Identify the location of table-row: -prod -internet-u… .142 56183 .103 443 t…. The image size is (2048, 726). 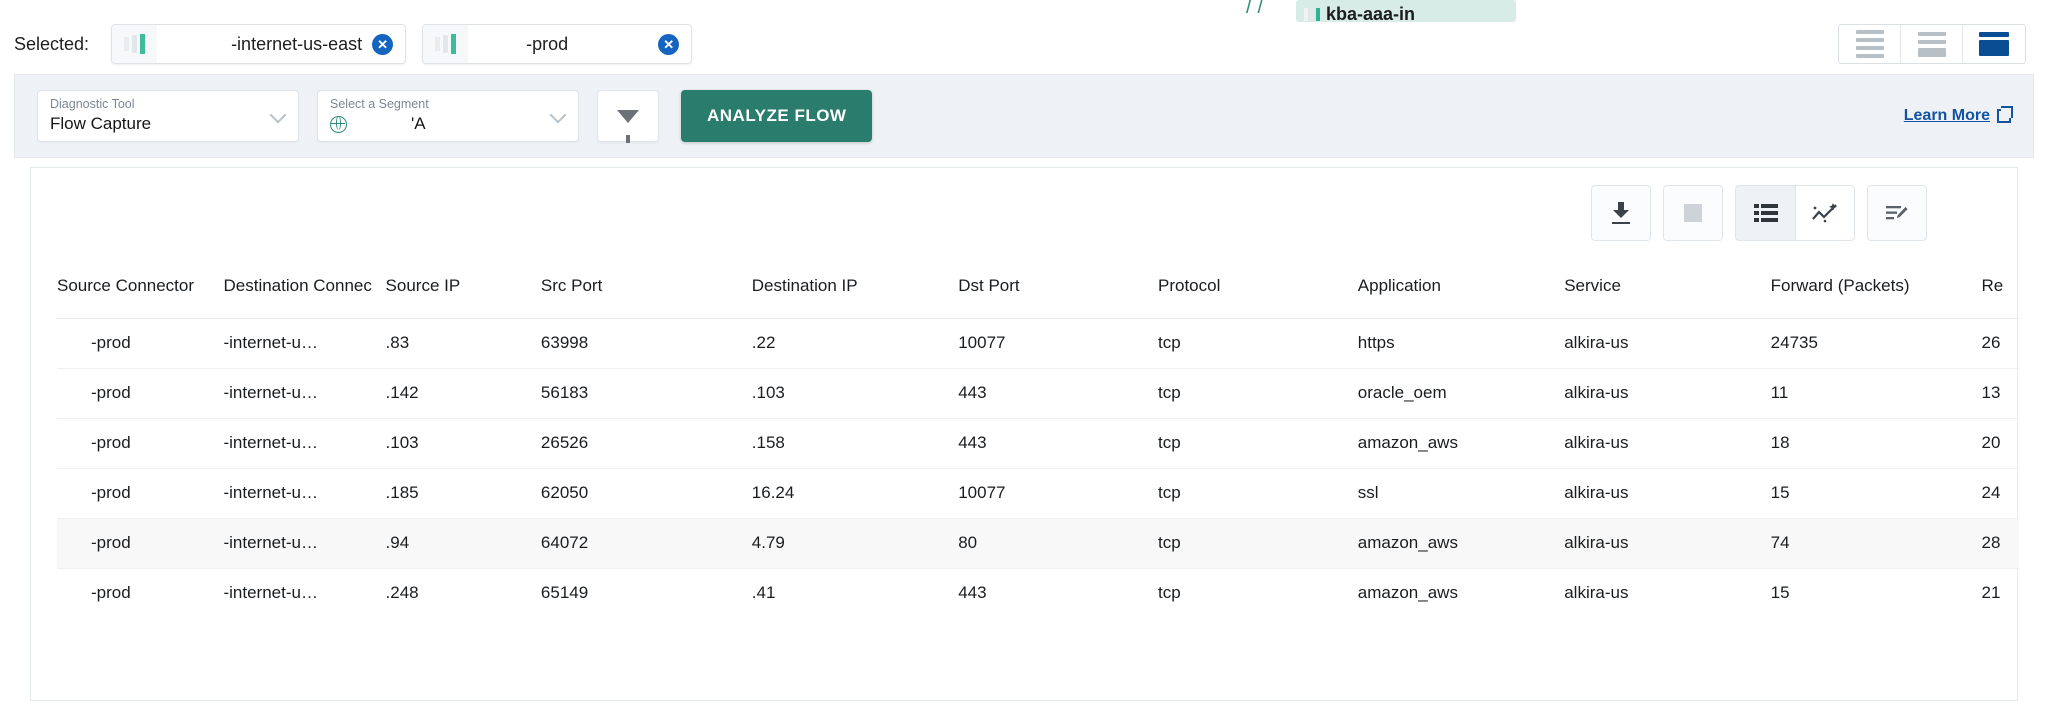
(1038, 393).